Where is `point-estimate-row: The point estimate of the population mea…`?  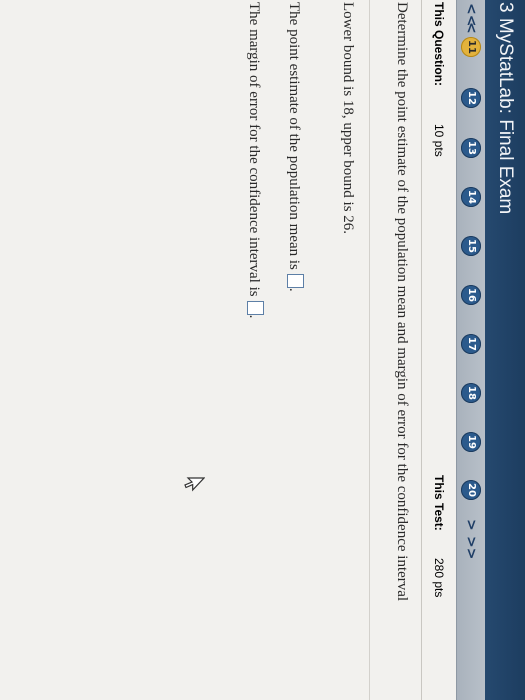
point-estimate-row: The point estimate of the population mea… is located at coordinates (294, 147).